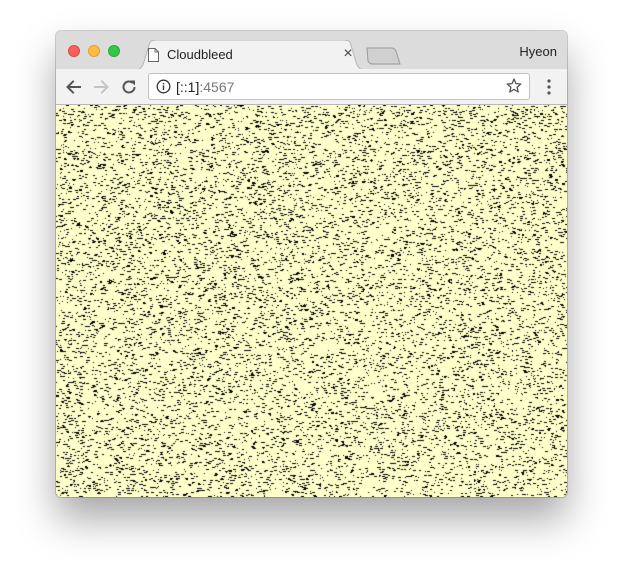 The image size is (623, 578). Describe the element at coordinates (514, 86) in the screenshot. I see `star-icon` at that location.